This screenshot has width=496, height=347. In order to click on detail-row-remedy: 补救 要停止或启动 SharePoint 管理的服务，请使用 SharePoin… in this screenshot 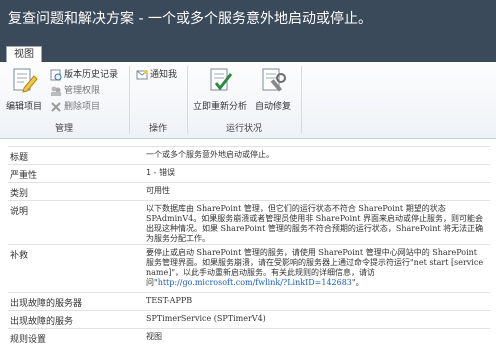, I will do `click(249, 268)`.